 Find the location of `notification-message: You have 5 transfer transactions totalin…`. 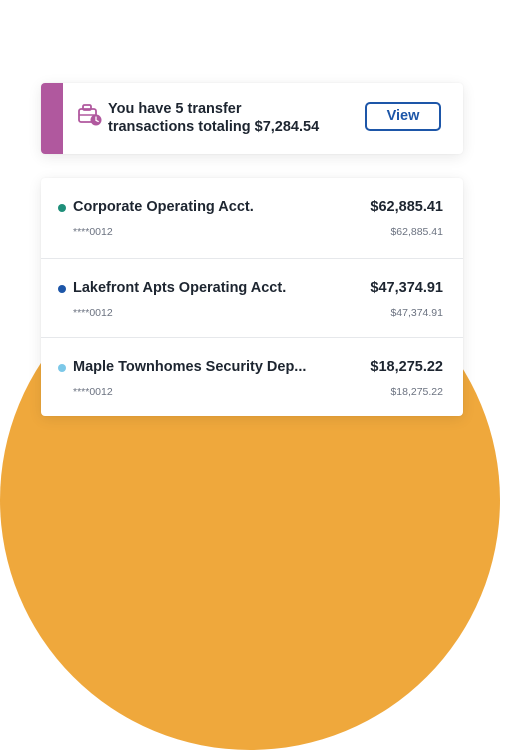

notification-message: You have 5 transfer transactions totalin… is located at coordinates (228, 118).